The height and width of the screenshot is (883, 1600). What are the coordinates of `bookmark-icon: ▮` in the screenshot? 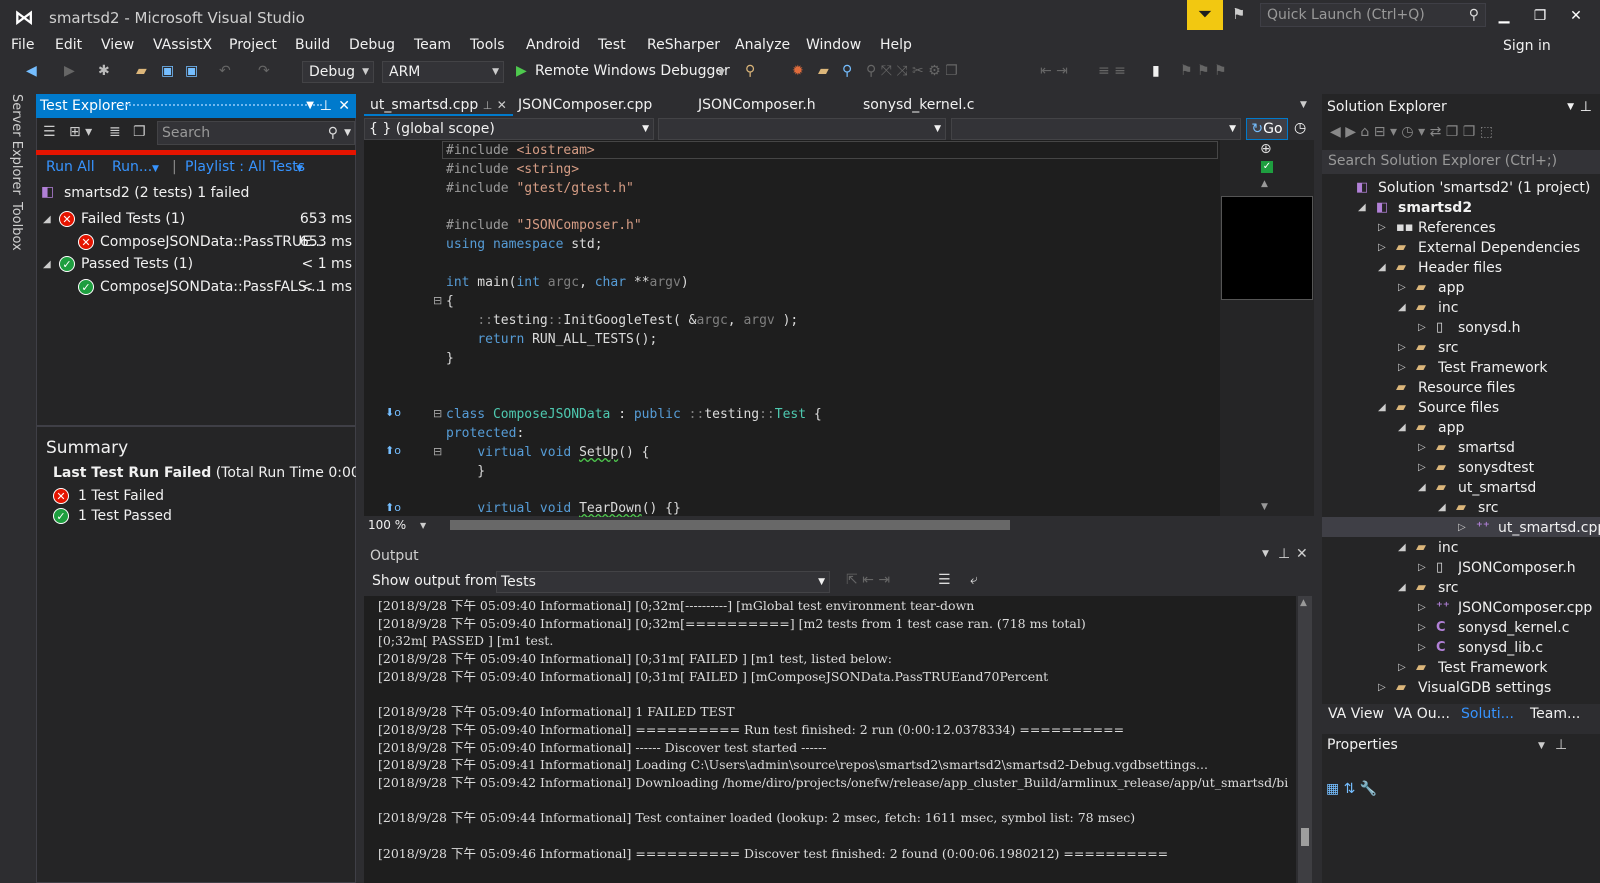 It's located at (1156, 71).